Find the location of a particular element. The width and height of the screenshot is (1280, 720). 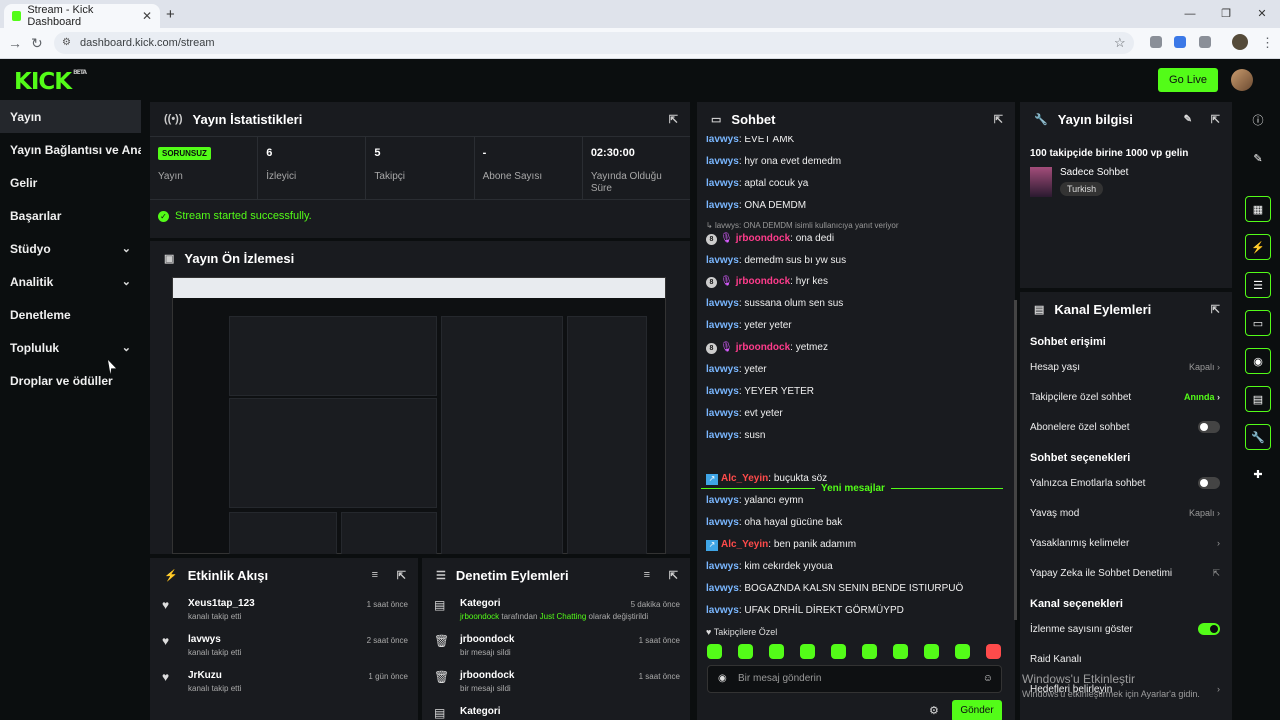

wrench-widget-icon: 🔧 is located at coordinates (1258, 437).